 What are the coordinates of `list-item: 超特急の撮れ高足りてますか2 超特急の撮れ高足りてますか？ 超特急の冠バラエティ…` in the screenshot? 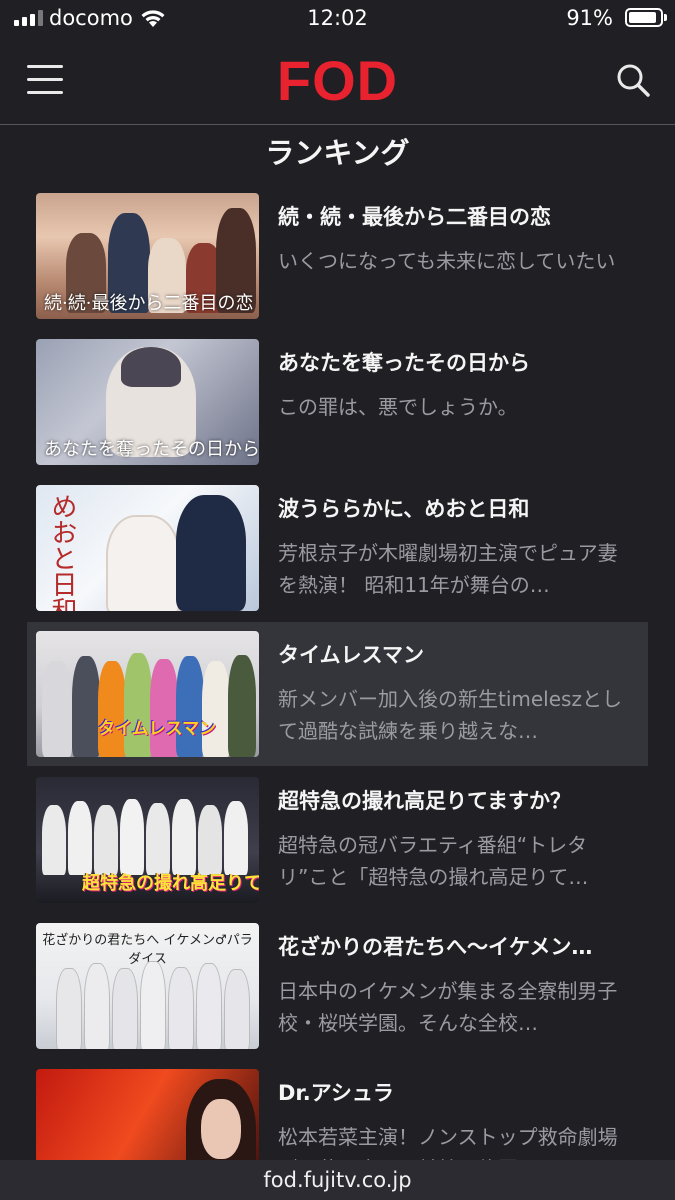 It's located at (337, 850).